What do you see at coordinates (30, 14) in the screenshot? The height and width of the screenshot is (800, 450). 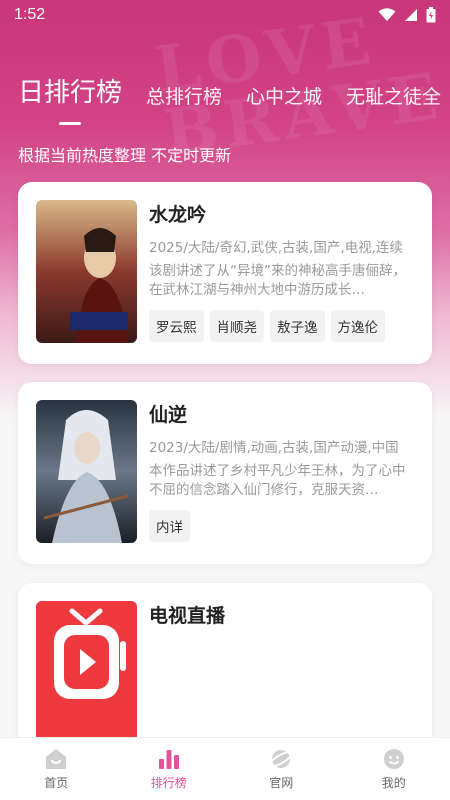 I see `status-time: 1:52` at bounding box center [30, 14].